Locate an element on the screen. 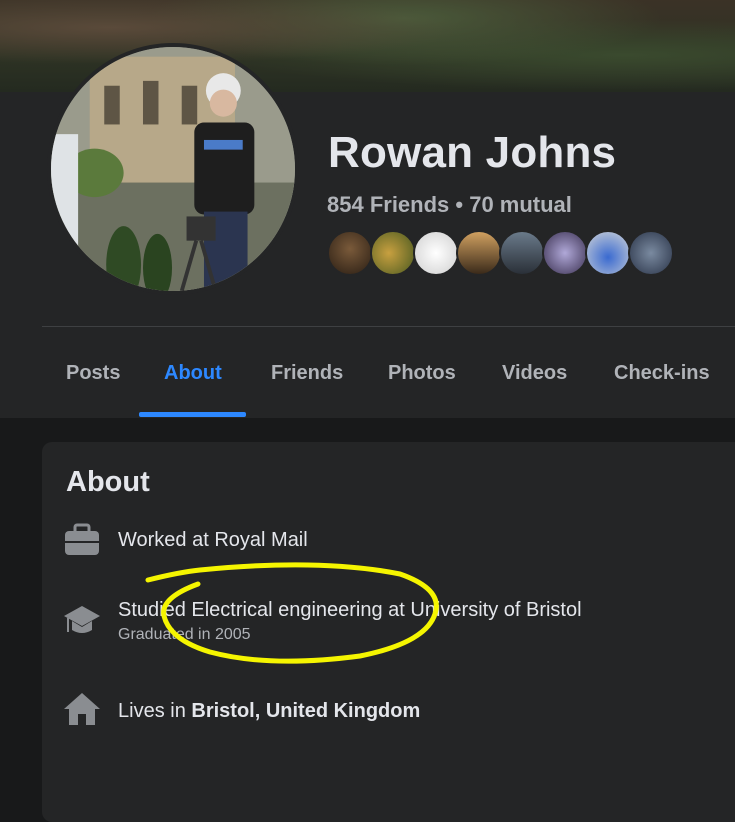 This screenshot has width=735, height=822. tab-about: About is located at coordinates (193, 373).